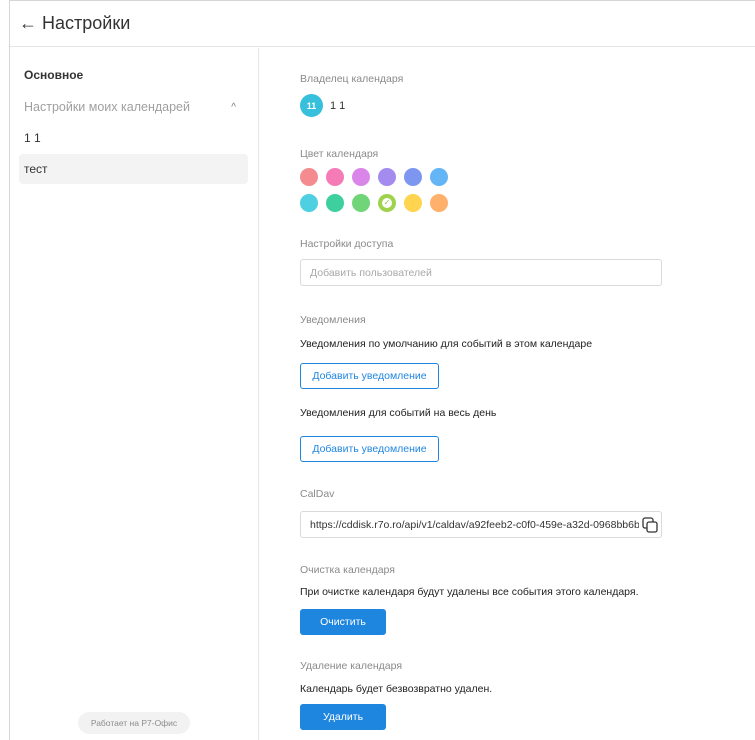 The height and width of the screenshot is (740, 755). I want to click on sidebar-item-label: 1 1, so click(32, 138).